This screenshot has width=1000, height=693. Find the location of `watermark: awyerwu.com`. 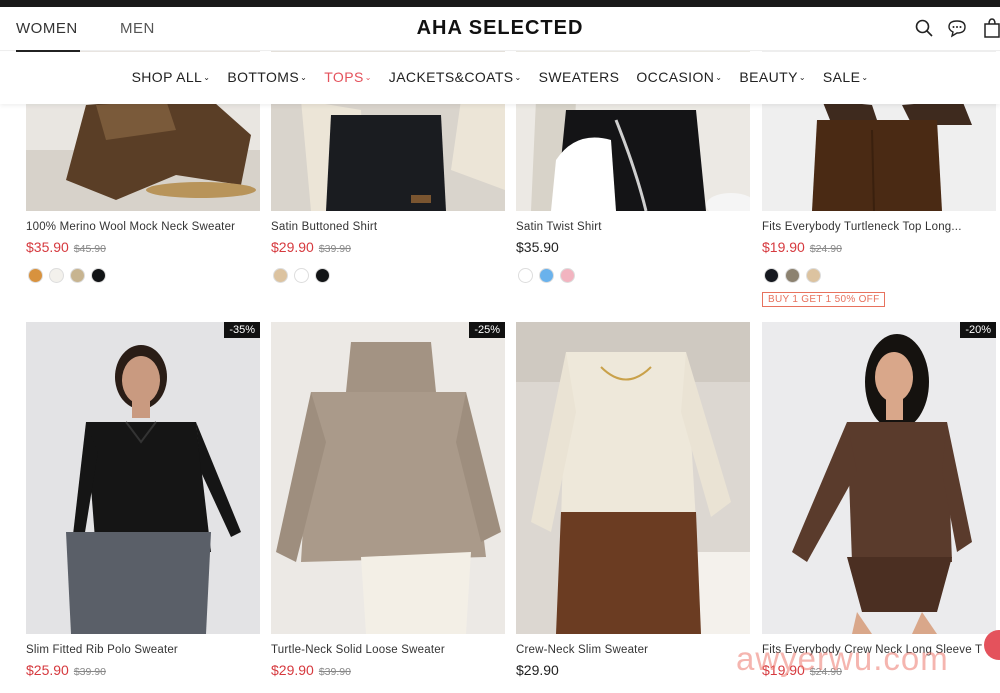

watermark: awyerwu.com is located at coordinates (842, 658).